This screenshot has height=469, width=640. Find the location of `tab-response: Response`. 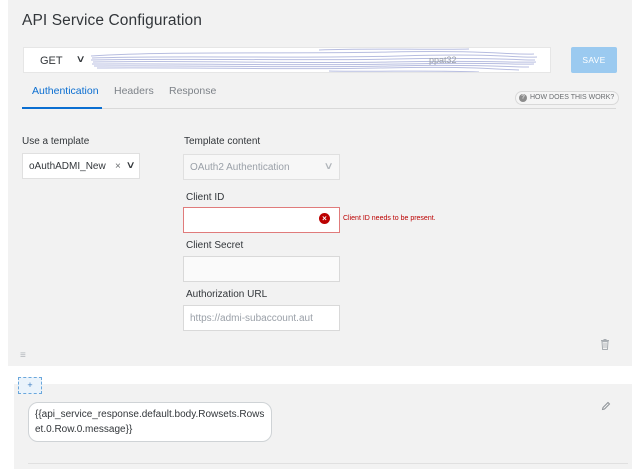

tab-response: Response is located at coordinates (192, 91).